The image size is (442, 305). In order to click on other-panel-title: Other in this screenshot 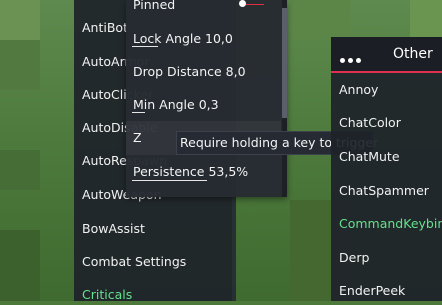, I will do `click(413, 54)`.